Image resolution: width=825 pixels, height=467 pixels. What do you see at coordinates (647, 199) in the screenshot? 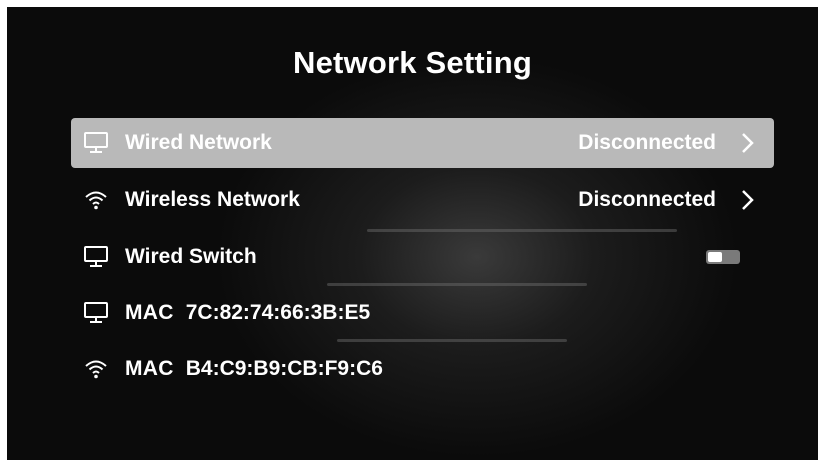
I see `wireless-network-status: Disconnected` at bounding box center [647, 199].